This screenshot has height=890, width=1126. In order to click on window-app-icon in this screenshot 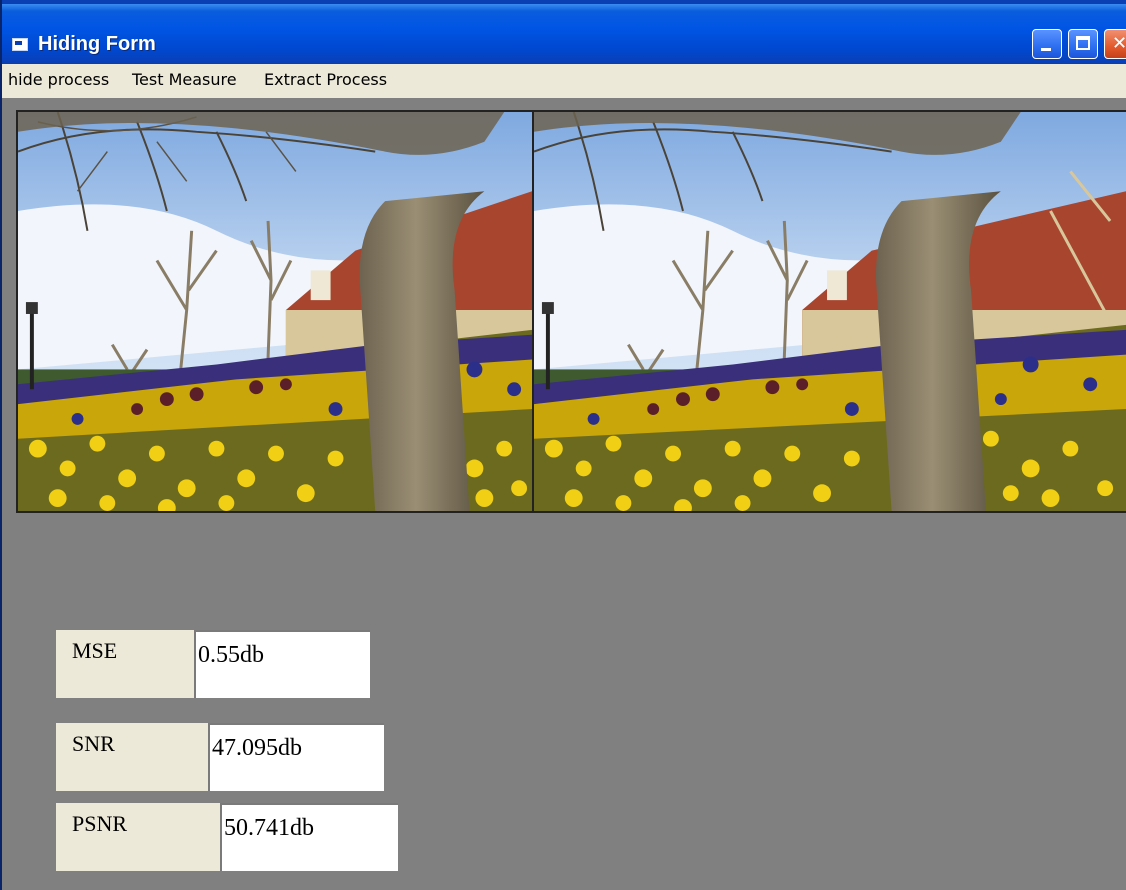, I will do `click(20, 44)`.